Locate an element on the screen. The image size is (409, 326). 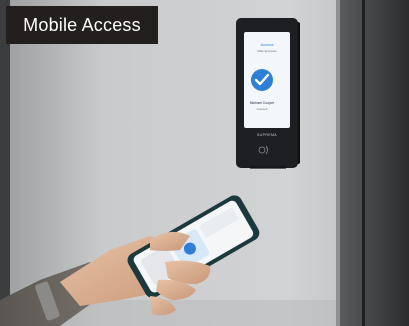
left-edge is located at coordinates (5, 163).